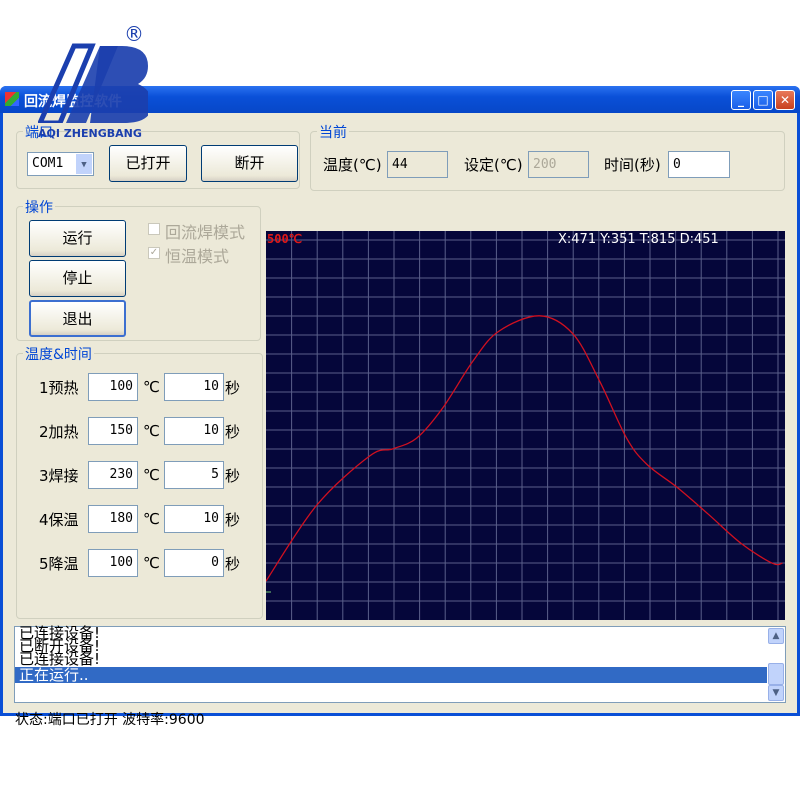  I want to click on port-value: COM1, so click(48, 163).